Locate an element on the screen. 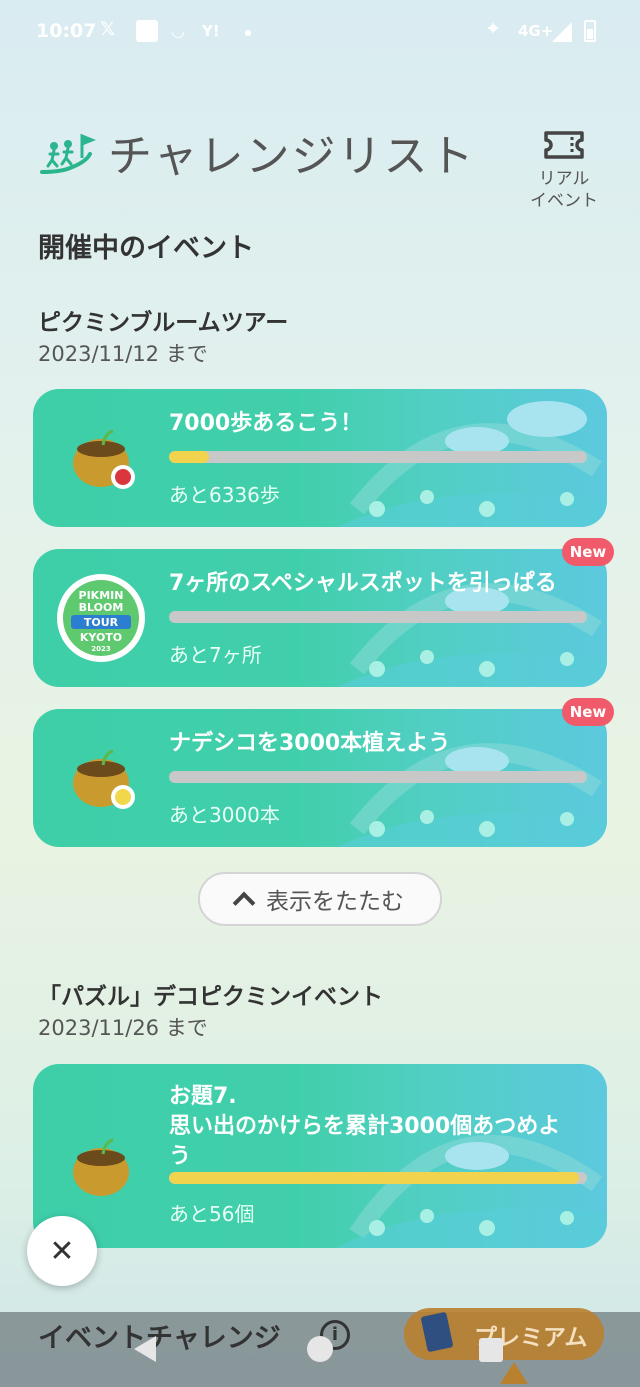 The width and height of the screenshot is (640, 1387). ticket-icon is located at coordinates (564, 145).